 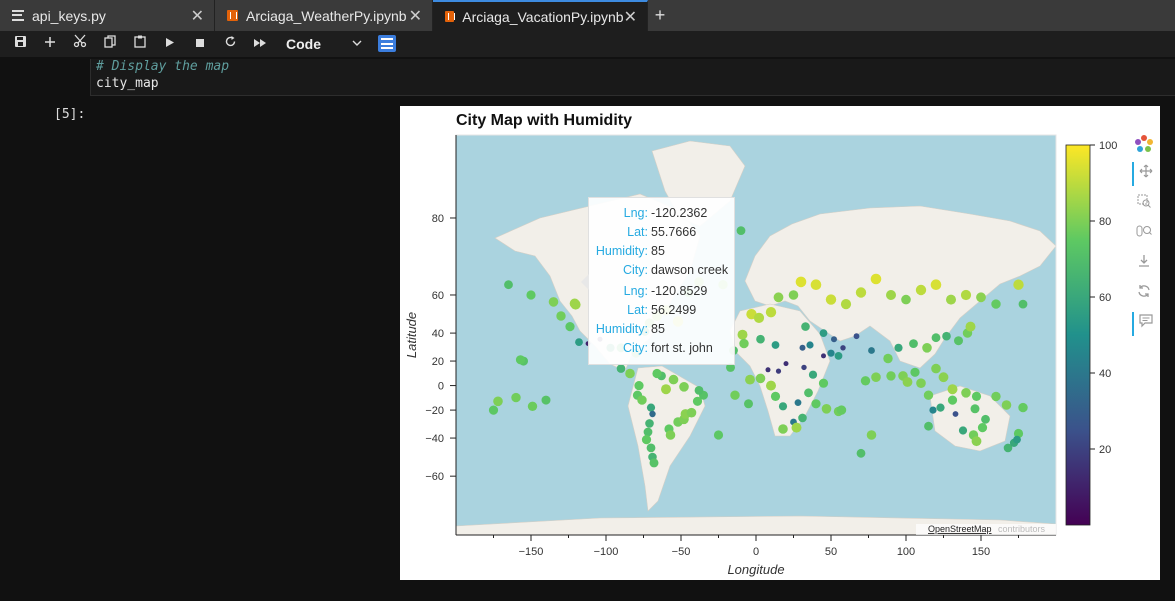 What do you see at coordinates (1144, 234) in the screenshot?
I see `wheel-zoom-icon` at bounding box center [1144, 234].